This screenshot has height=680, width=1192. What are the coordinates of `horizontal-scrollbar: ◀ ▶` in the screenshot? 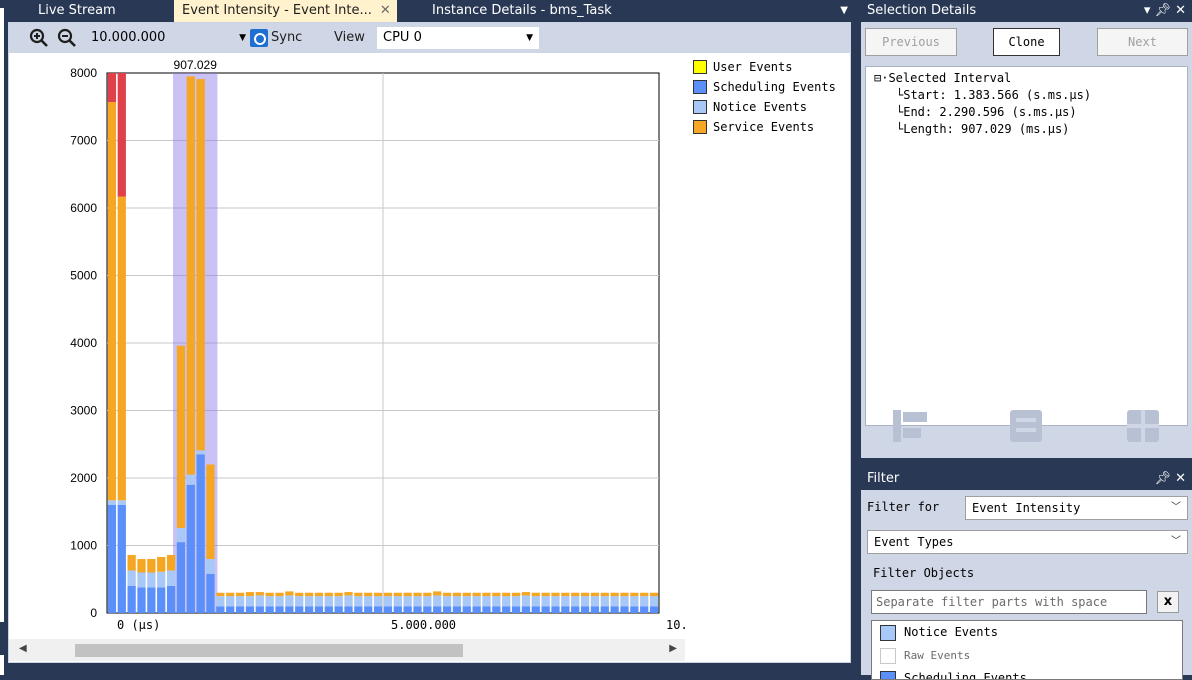 It's located at (347, 650).